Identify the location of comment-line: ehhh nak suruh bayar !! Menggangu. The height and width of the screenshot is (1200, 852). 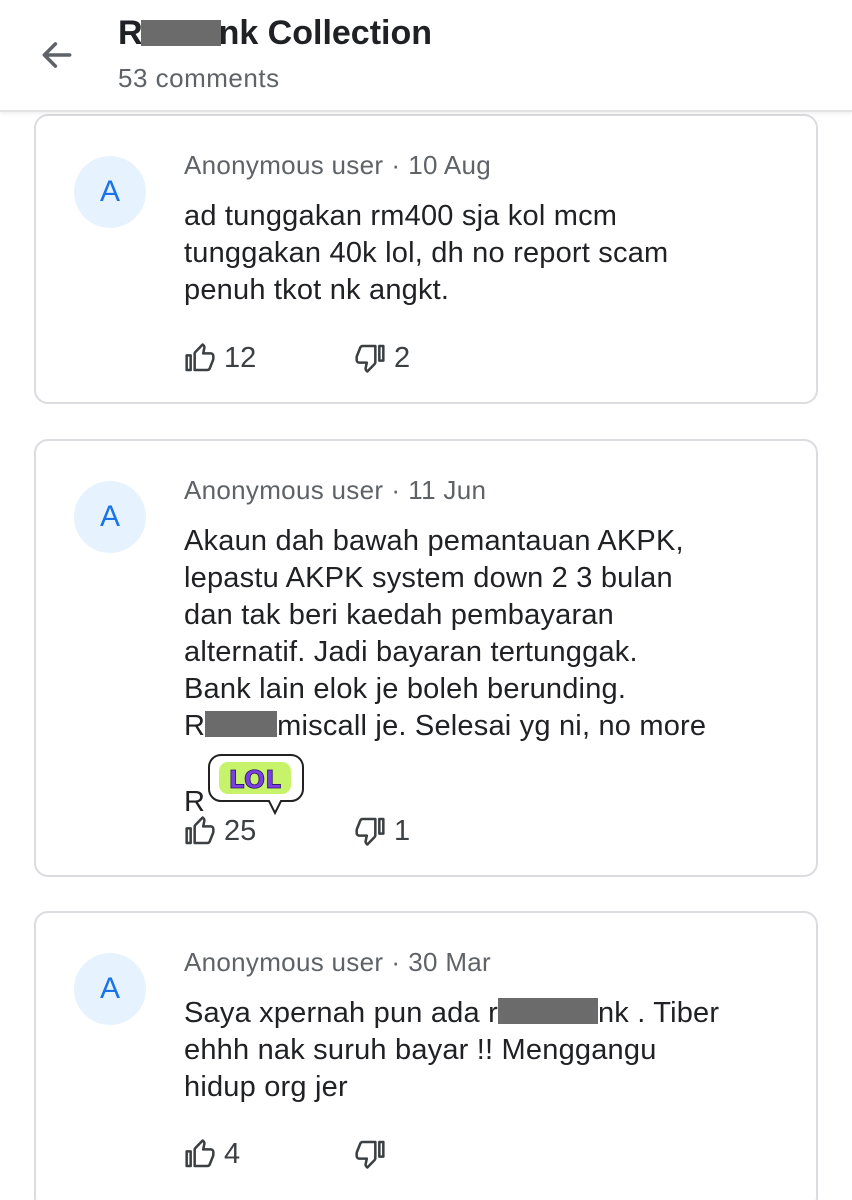
(420, 1050).